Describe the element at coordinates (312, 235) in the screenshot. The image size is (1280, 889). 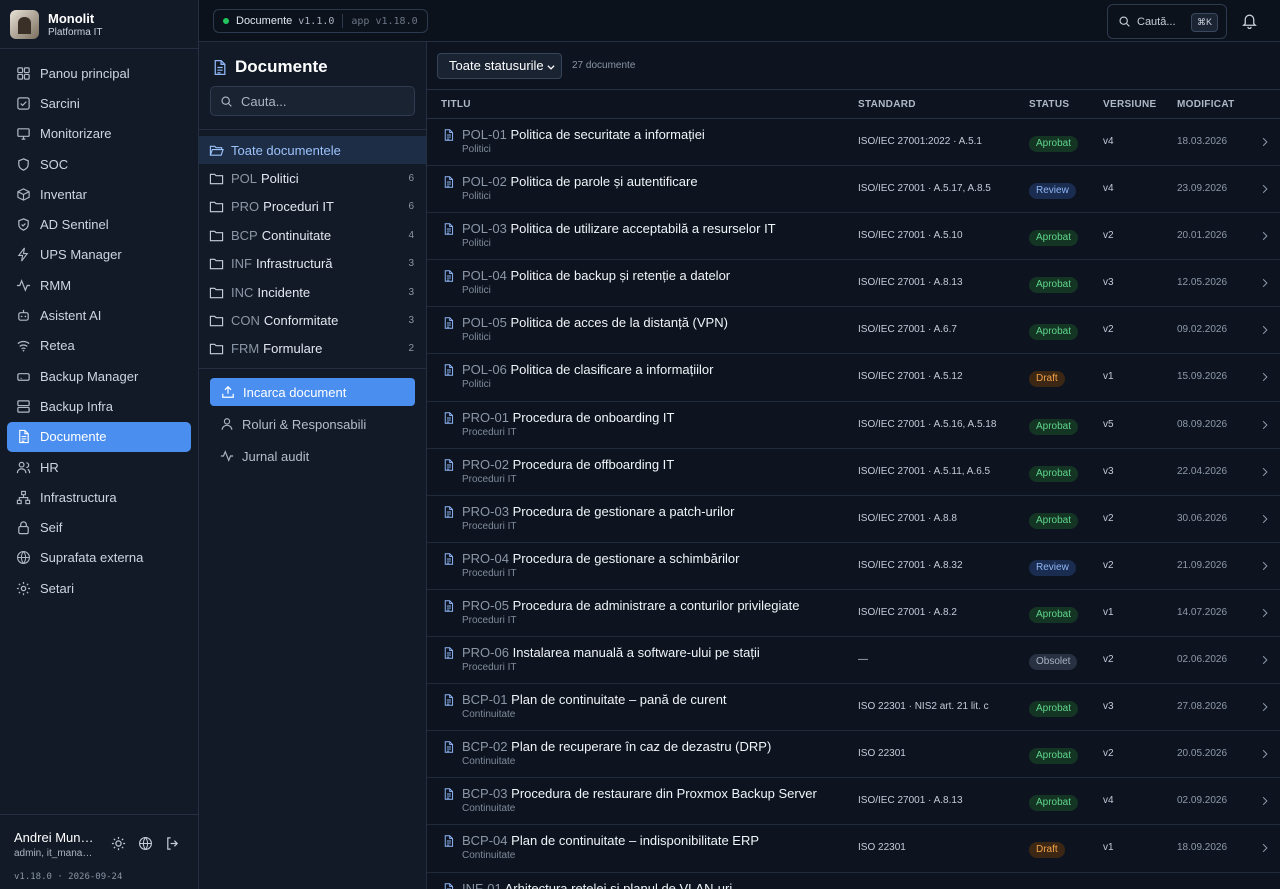
I see `folder-item-bcp: BCP Continuitate 4` at that location.